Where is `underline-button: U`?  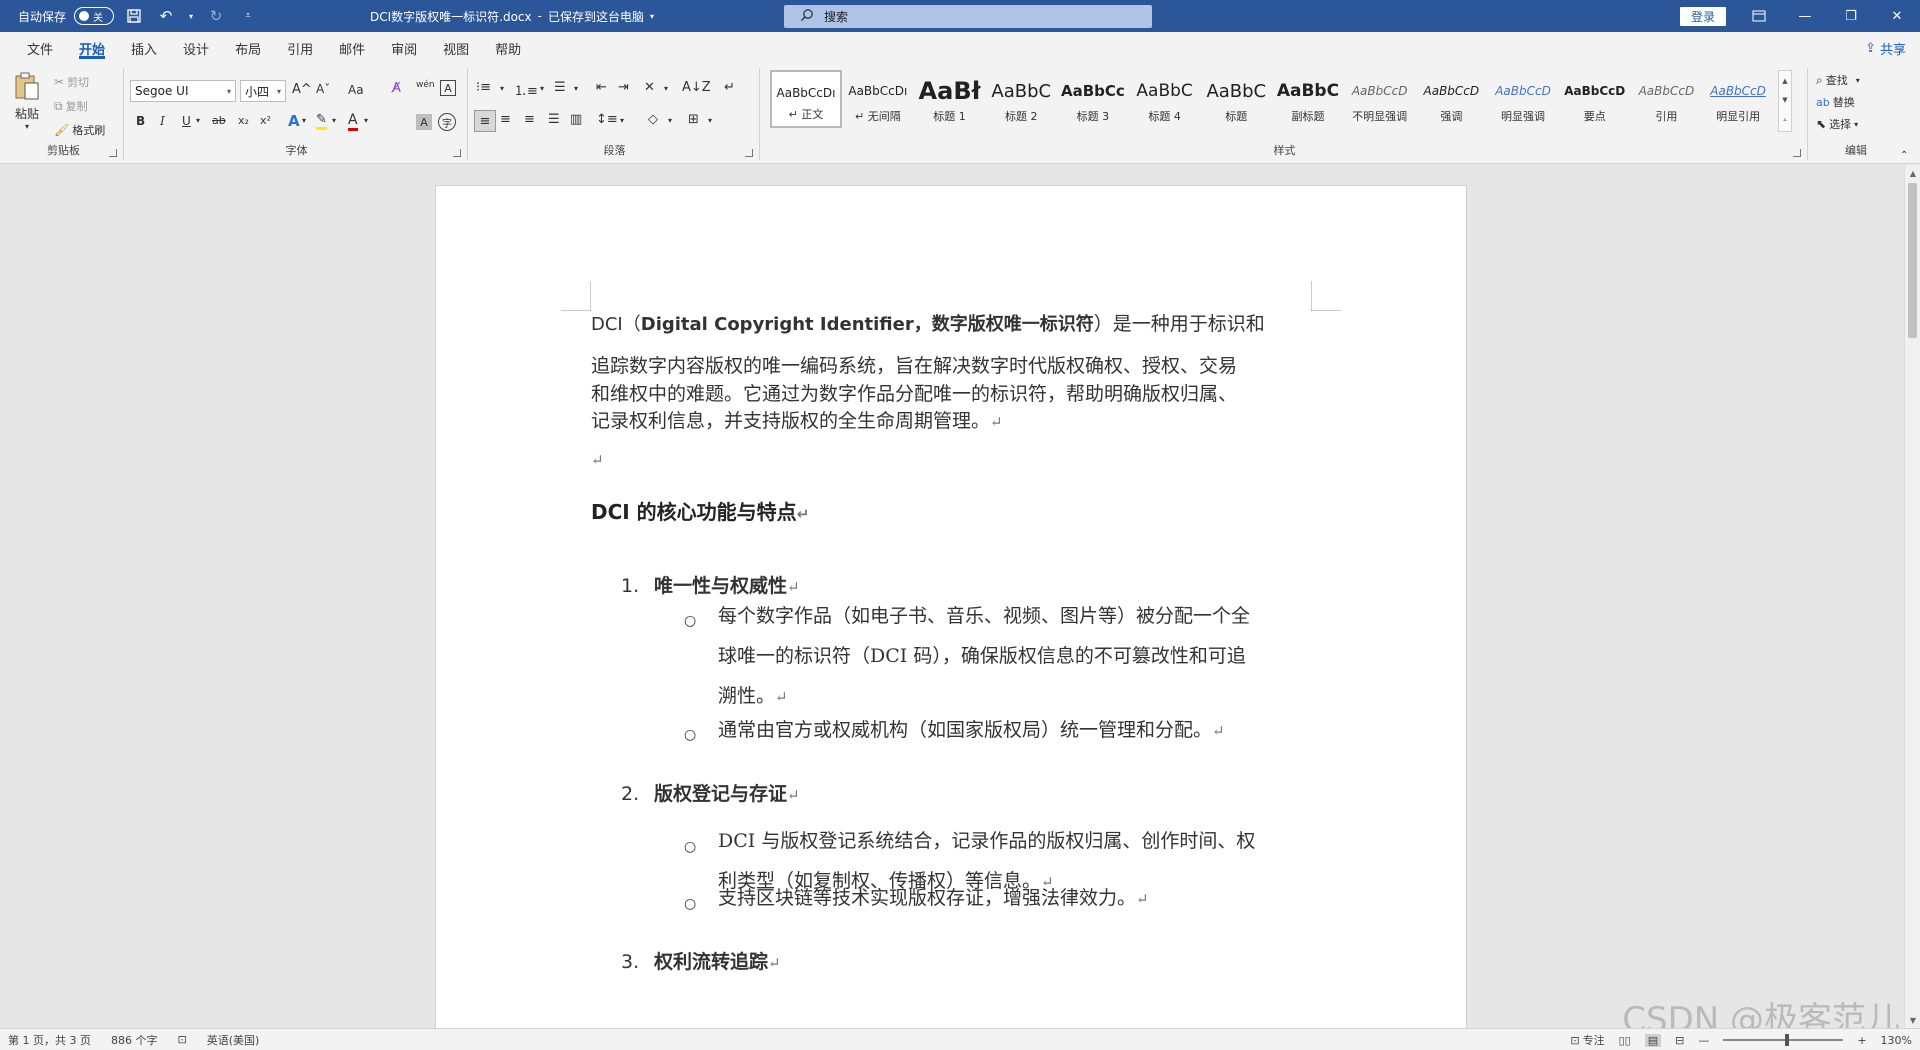 underline-button: U is located at coordinates (186, 121).